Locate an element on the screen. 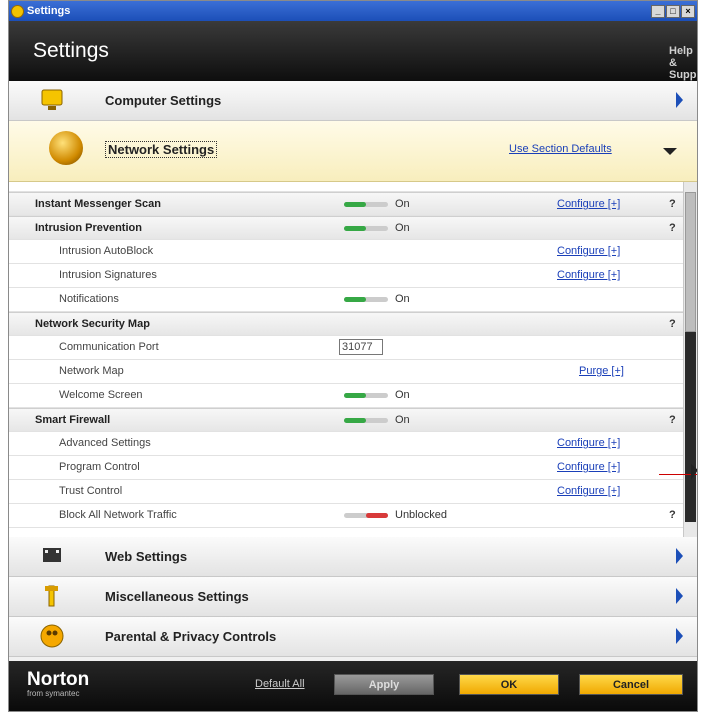 Image resolution: width=705 pixels, height=715 pixels. maximize-button: □ is located at coordinates (673, 11).